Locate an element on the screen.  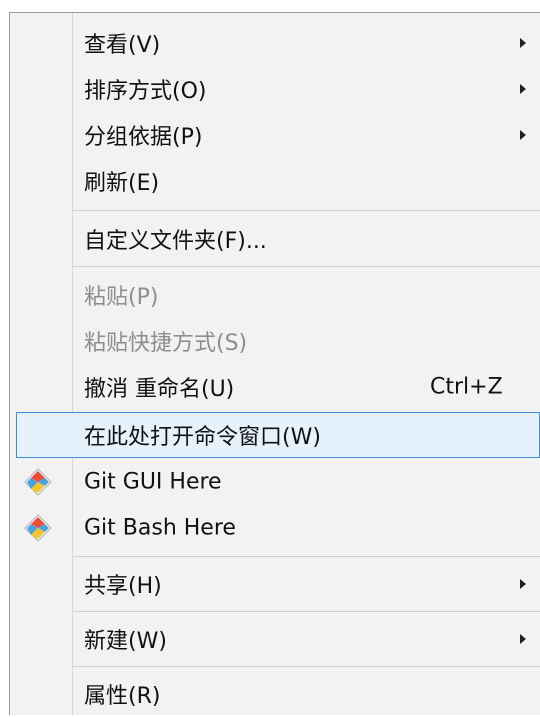
menu-item-label: 撤消 重命名(U) is located at coordinates (159, 389).